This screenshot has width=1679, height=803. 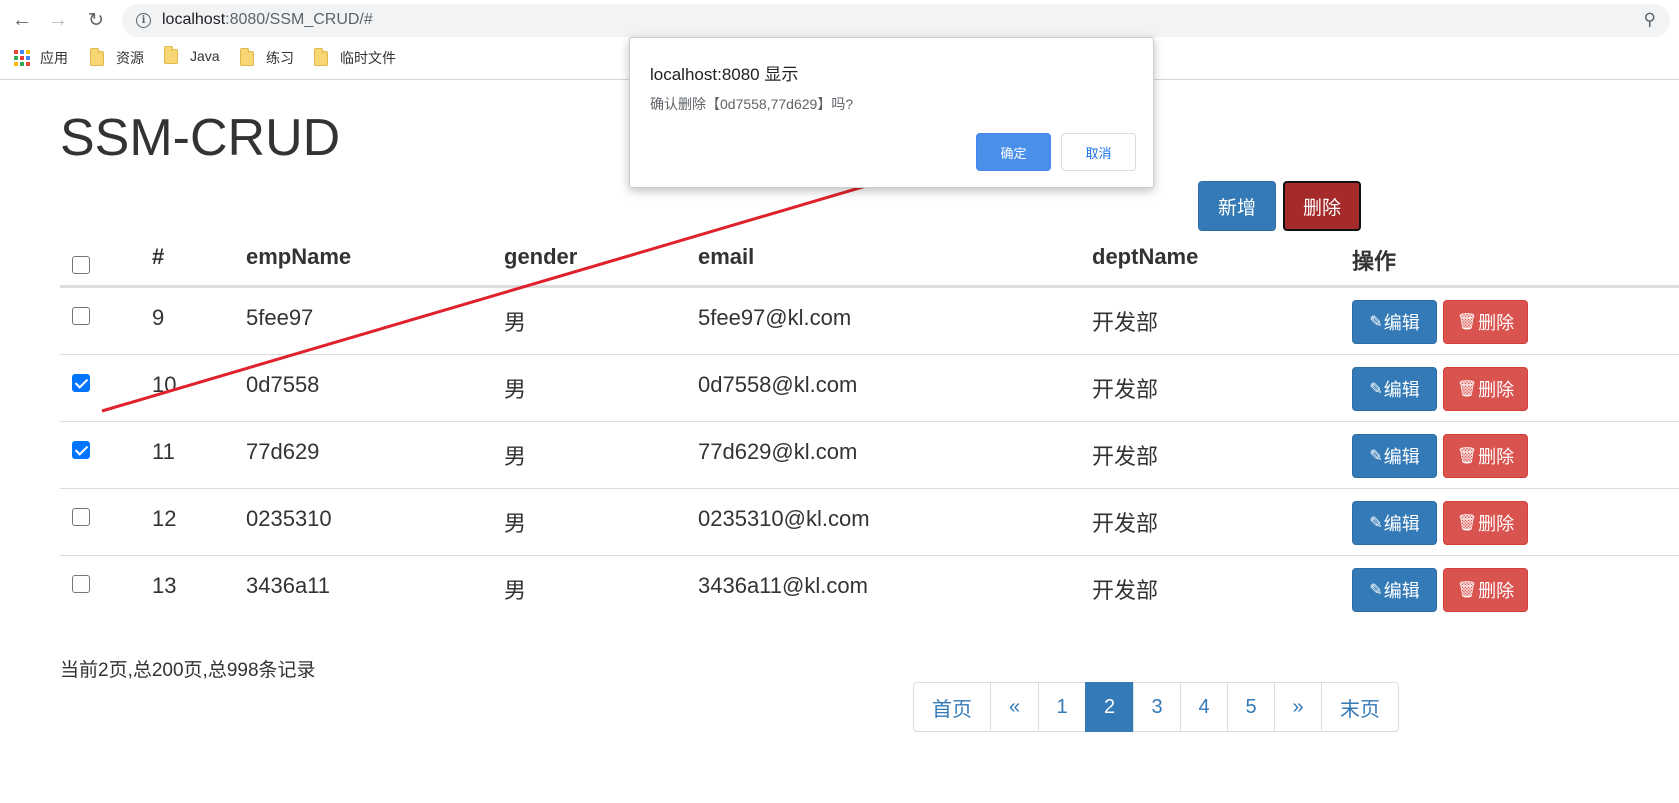 I want to click on bookmark-label: 临时文件, so click(x=368, y=58).